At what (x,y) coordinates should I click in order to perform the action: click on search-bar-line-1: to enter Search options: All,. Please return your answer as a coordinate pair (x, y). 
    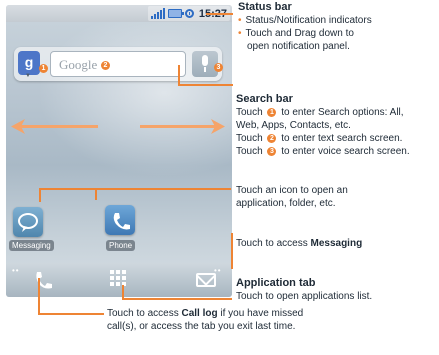
    Looking at the image, I should click on (342, 112).